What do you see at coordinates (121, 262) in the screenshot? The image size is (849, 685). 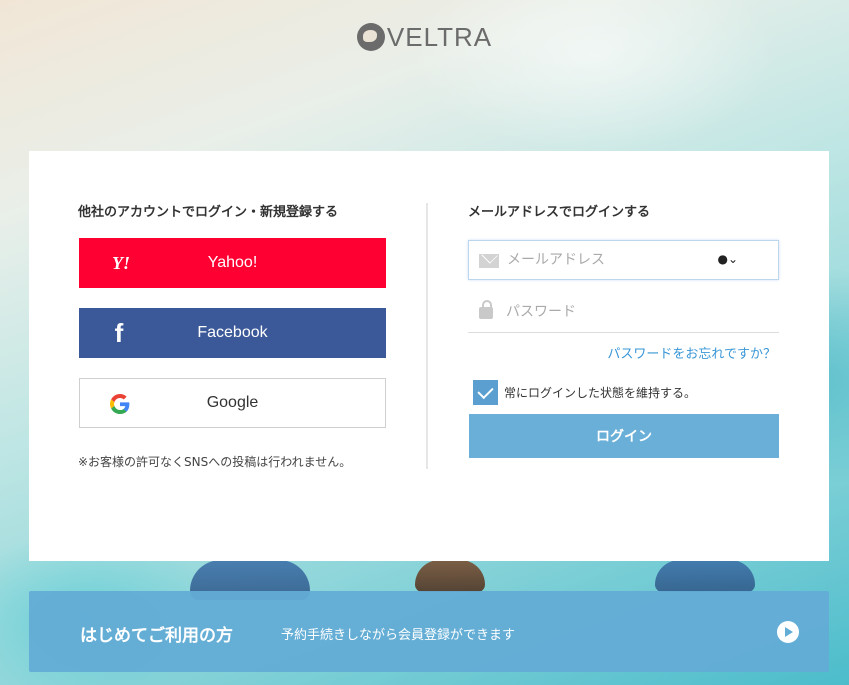 I see `yahoo-icon: Y!` at bounding box center [121, 262].